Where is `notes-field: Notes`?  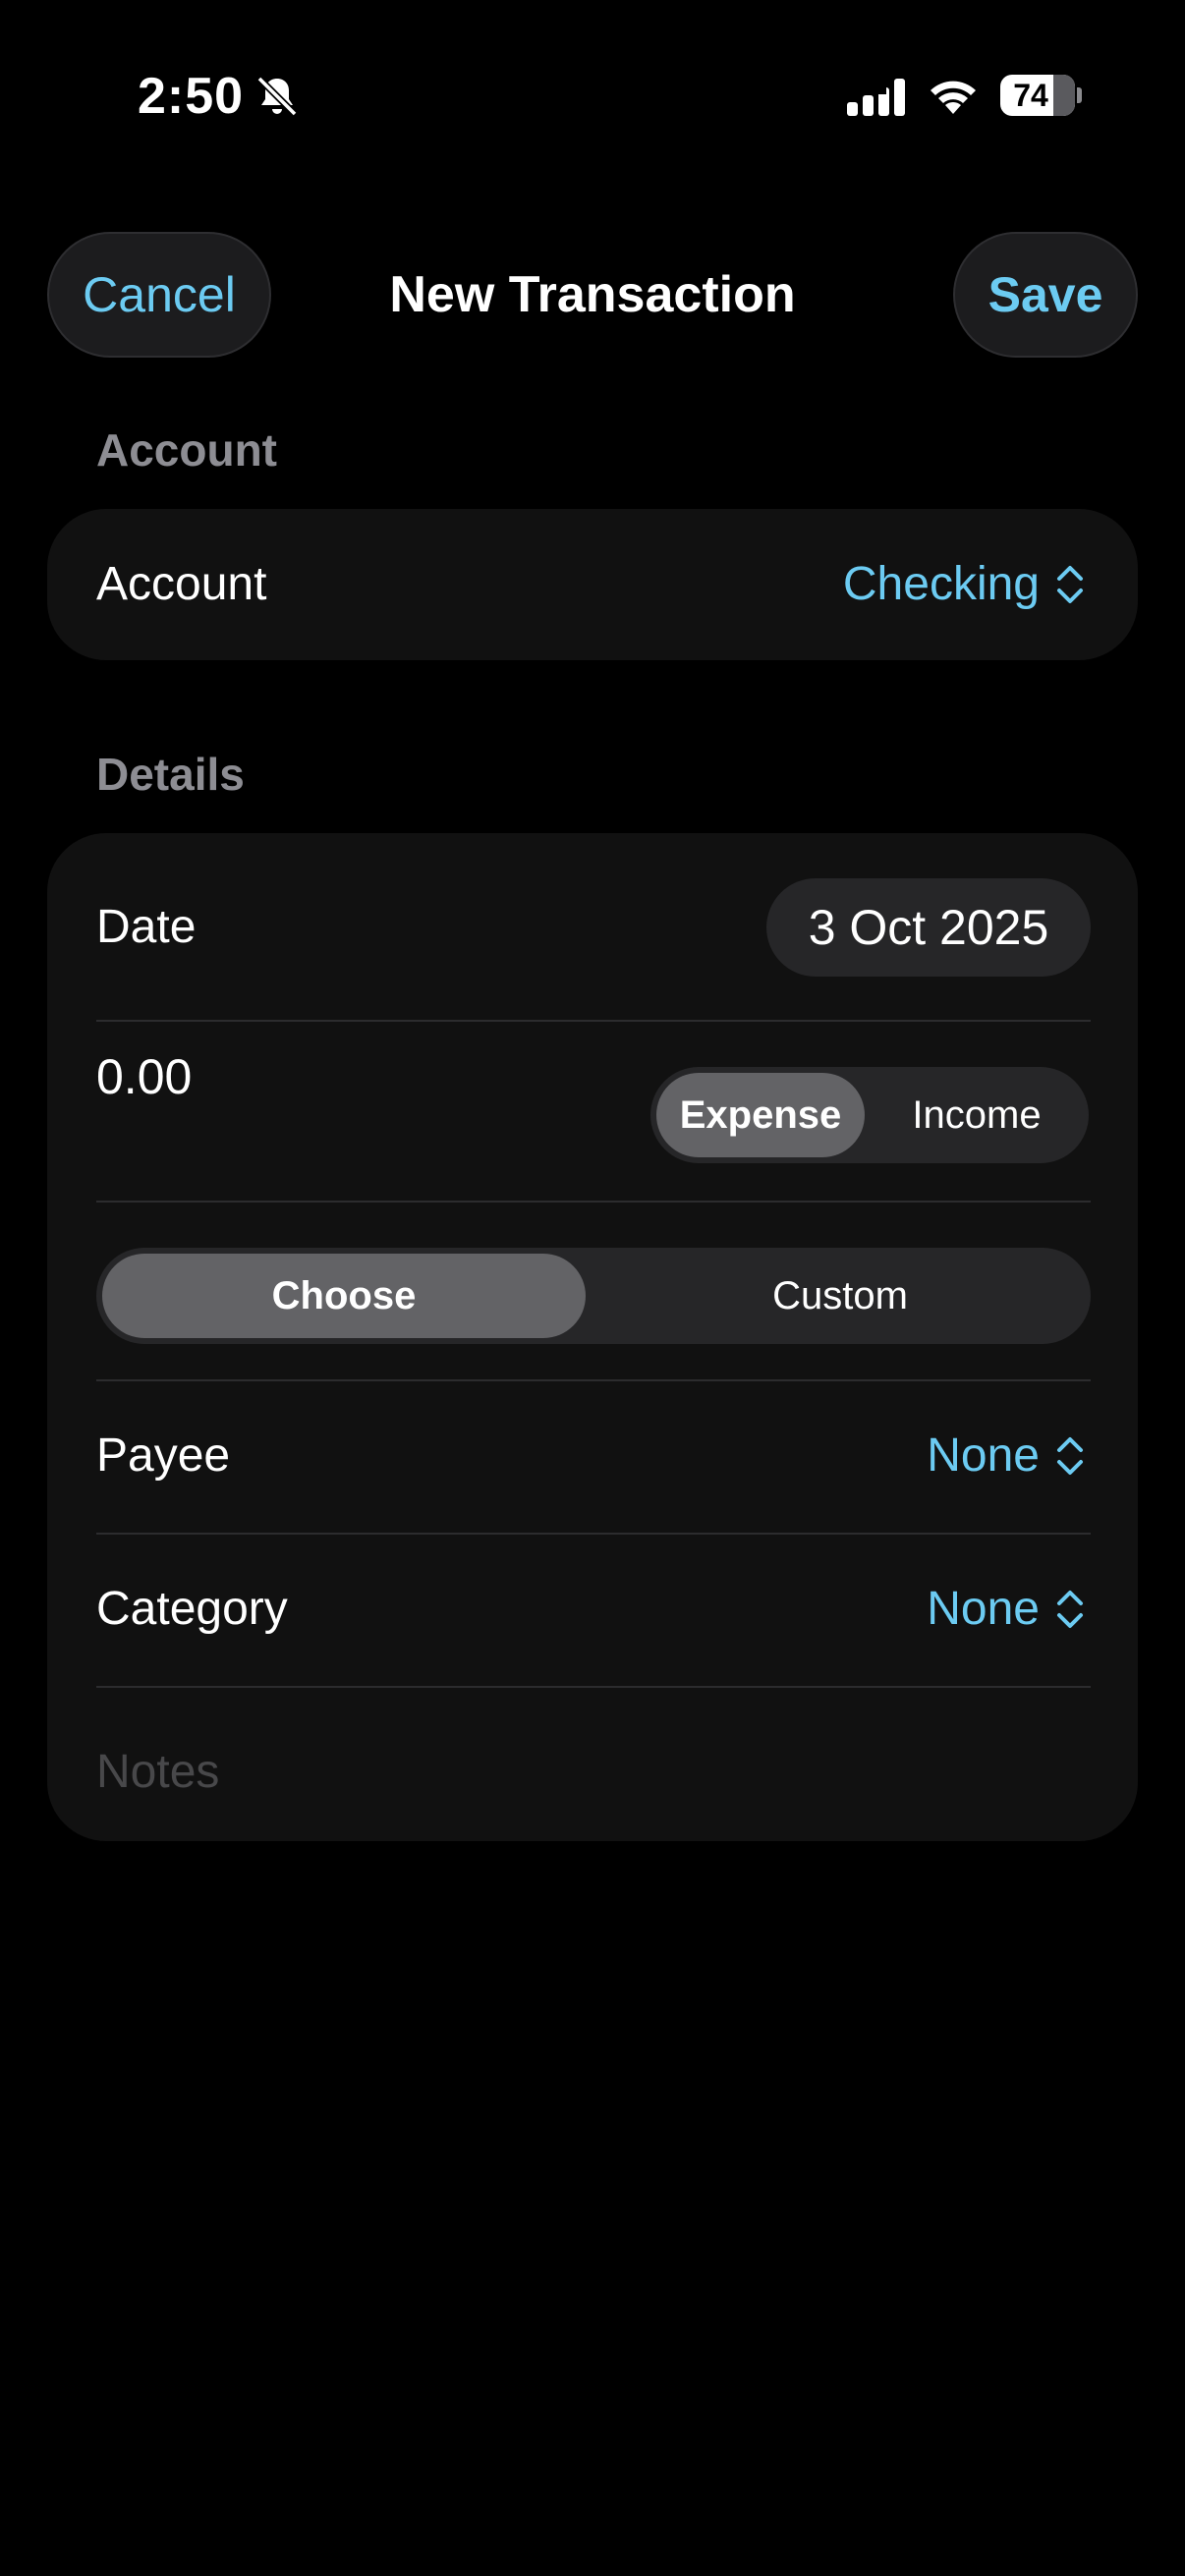 notes-field: Notes is located at coordinates (157, 1772).